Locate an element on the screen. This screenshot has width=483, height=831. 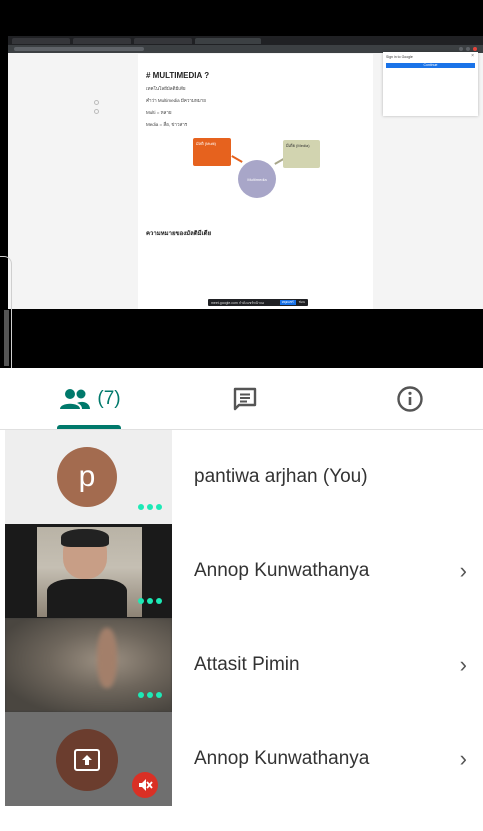
doc-subheading: ความหมายของมัลติมีเดีย is located at coordinates (179, 234).